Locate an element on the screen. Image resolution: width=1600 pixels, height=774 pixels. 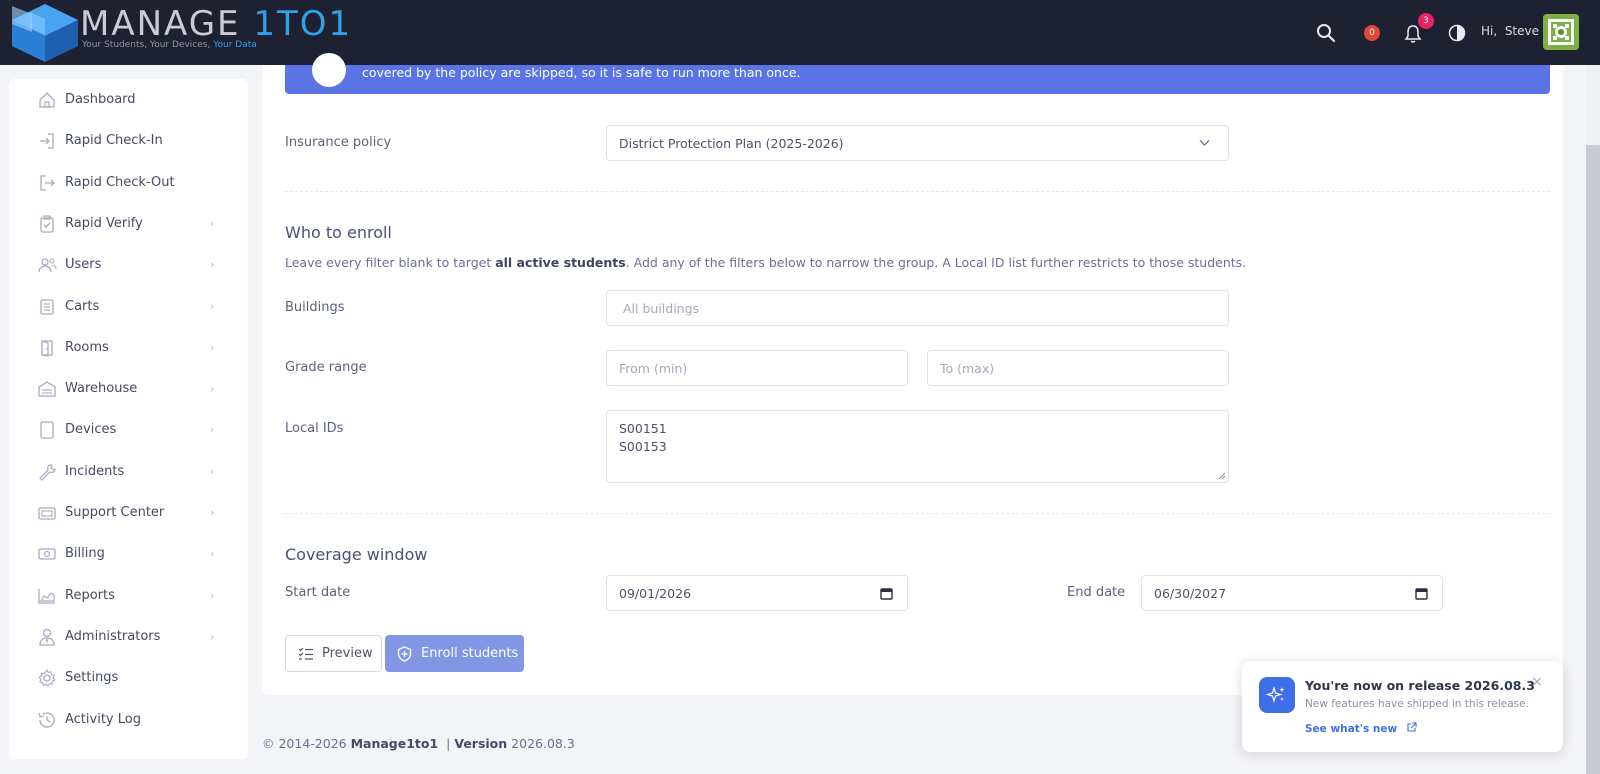
sidebar-item-warehouse: Warehouse › is located at coordinates (128, 389).